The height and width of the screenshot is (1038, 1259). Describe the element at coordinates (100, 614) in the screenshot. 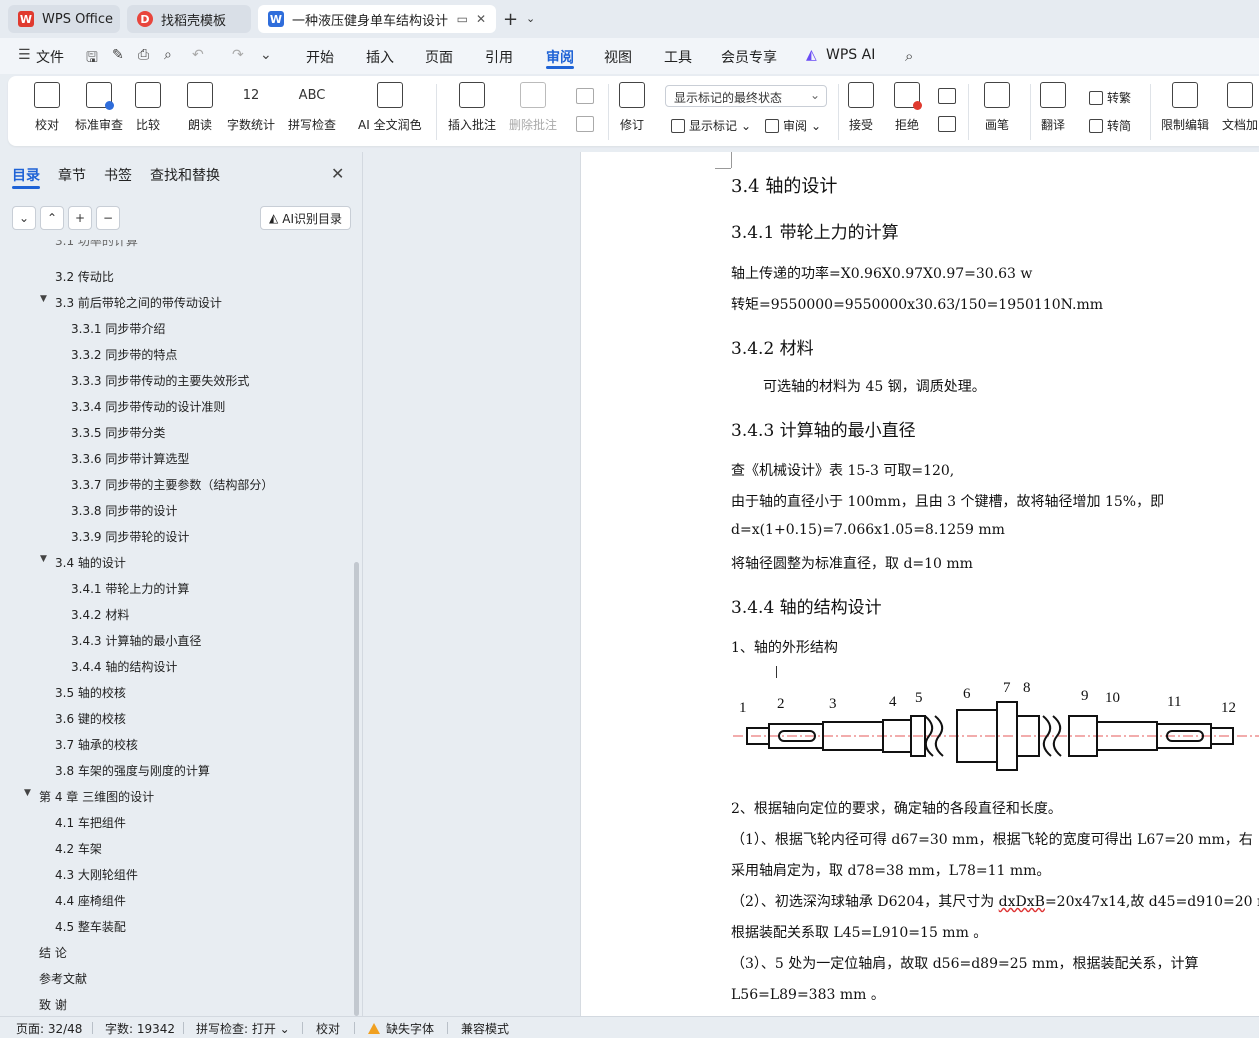

I see `toc-item: 3.4.2 材料` at that location.